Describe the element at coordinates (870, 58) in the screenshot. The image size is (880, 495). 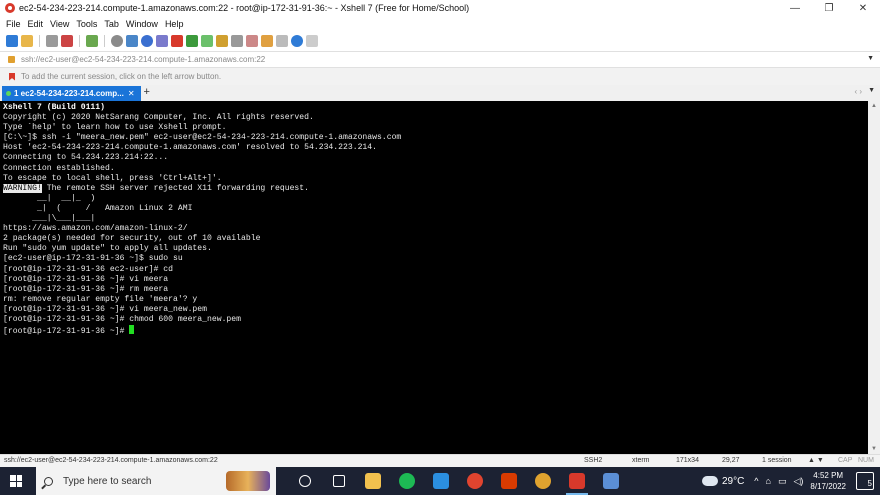
I see `chevron-down-icon: ▼` at that location.